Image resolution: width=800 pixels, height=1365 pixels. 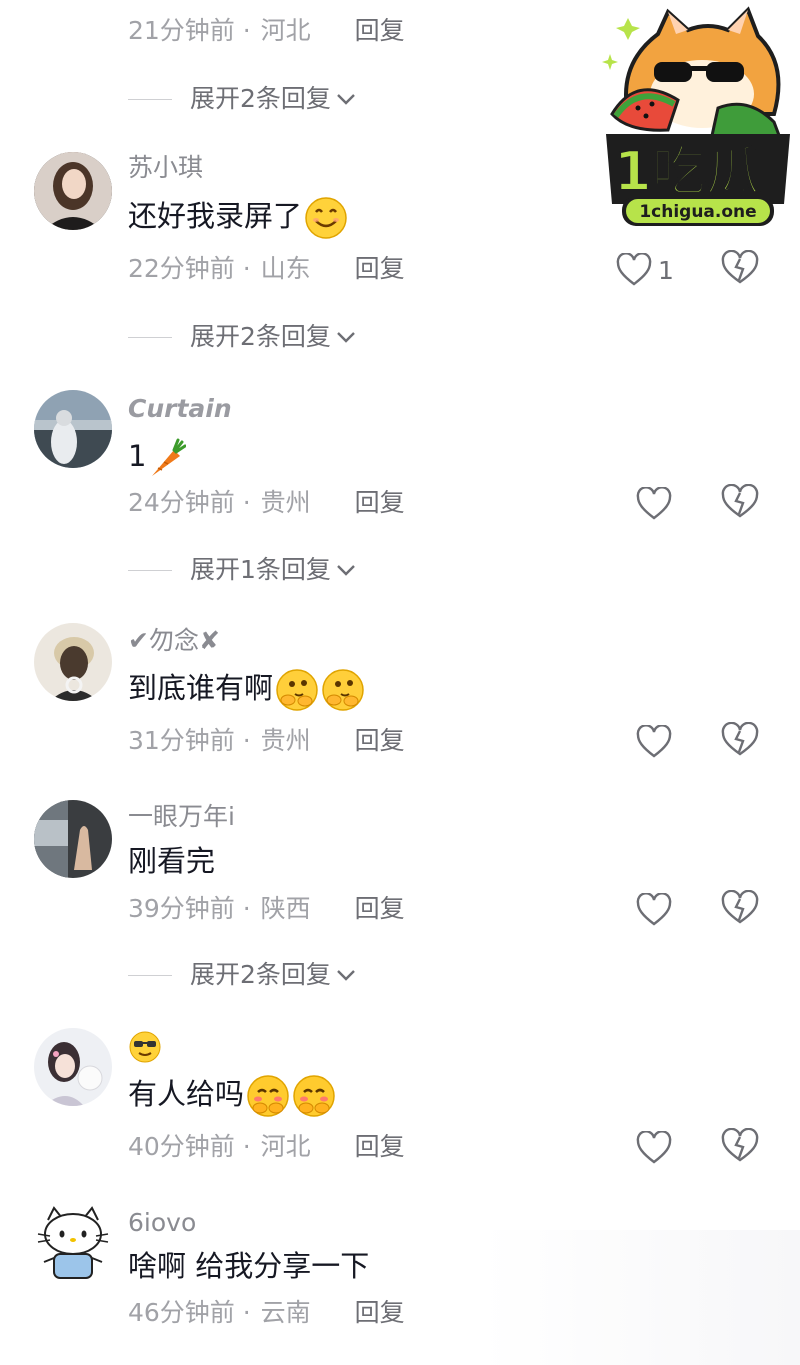 What do you see at coordinates (697, 212) in the screenshot?
I see `svg-text: 1chigua.one` at bounding box center [697, 212].